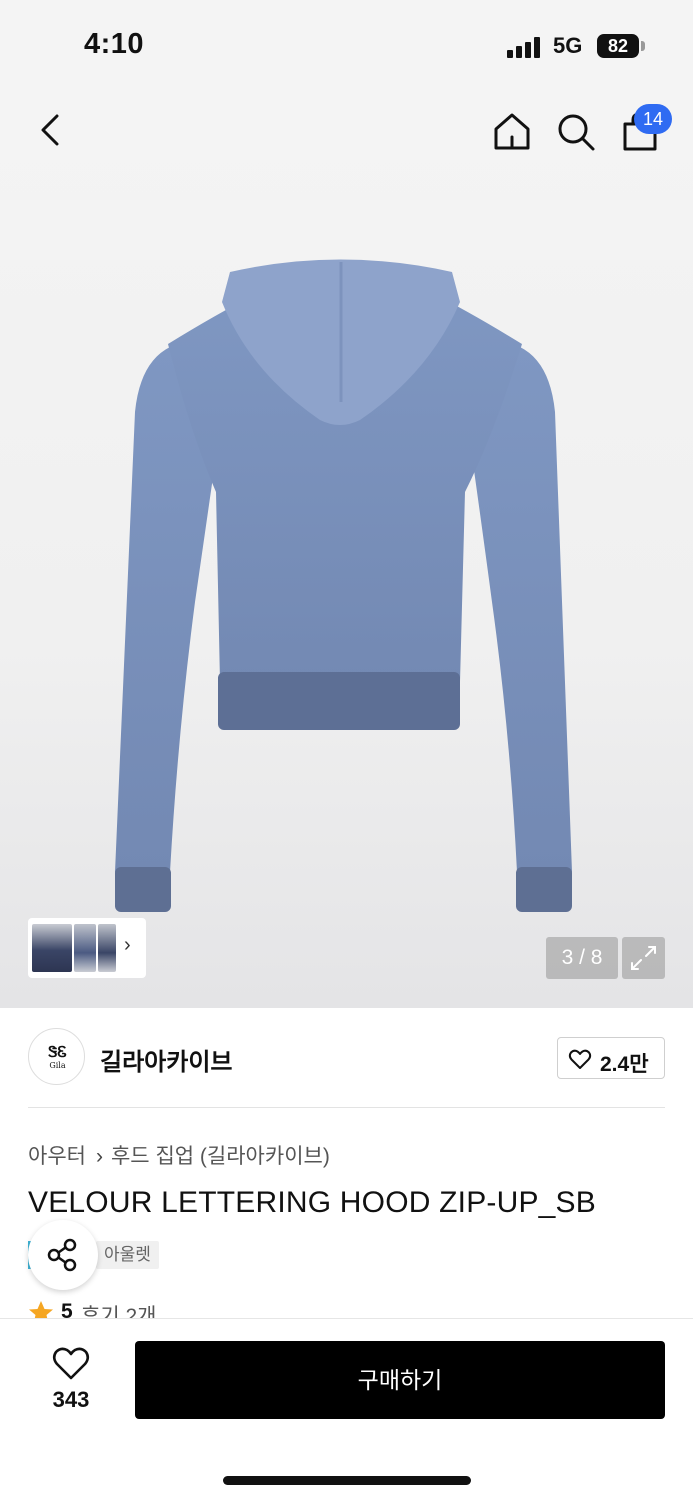 The height and width of the screenshot is (1500, 693). What do you see at coordinates (643, 958) in the screenshot?
I see `expand-icon` at bounding box center [643, 958].